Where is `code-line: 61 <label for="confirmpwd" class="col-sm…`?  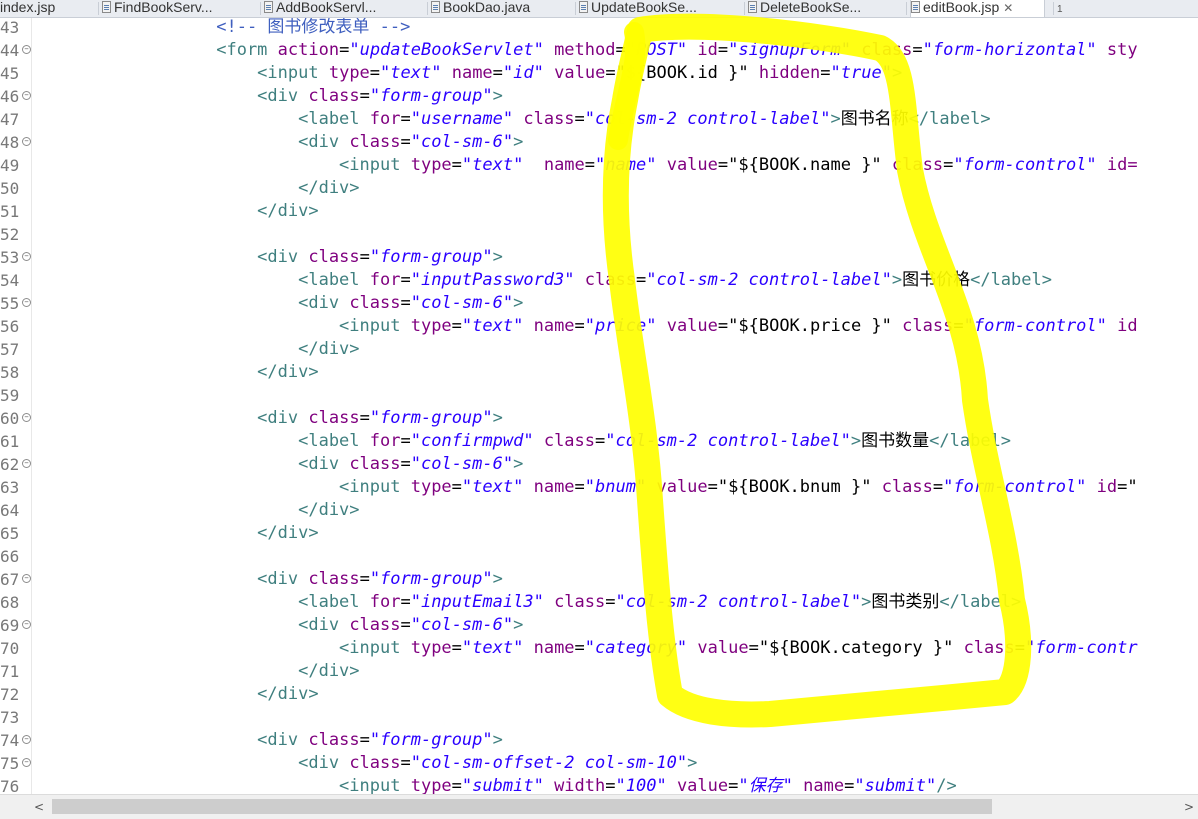
code-line: 61 <label for="confirmpwd" class="col-sm… is located at coordinates (599, 441).